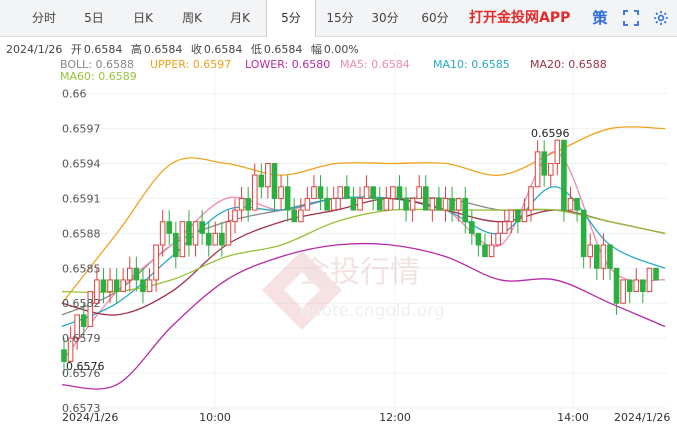 This screenshot has height=424, width=677. What do you see at coordinates (81, 338) in the screenshot?
I see `y-tick-label: 0.6579` at bounding box center [81, 338].